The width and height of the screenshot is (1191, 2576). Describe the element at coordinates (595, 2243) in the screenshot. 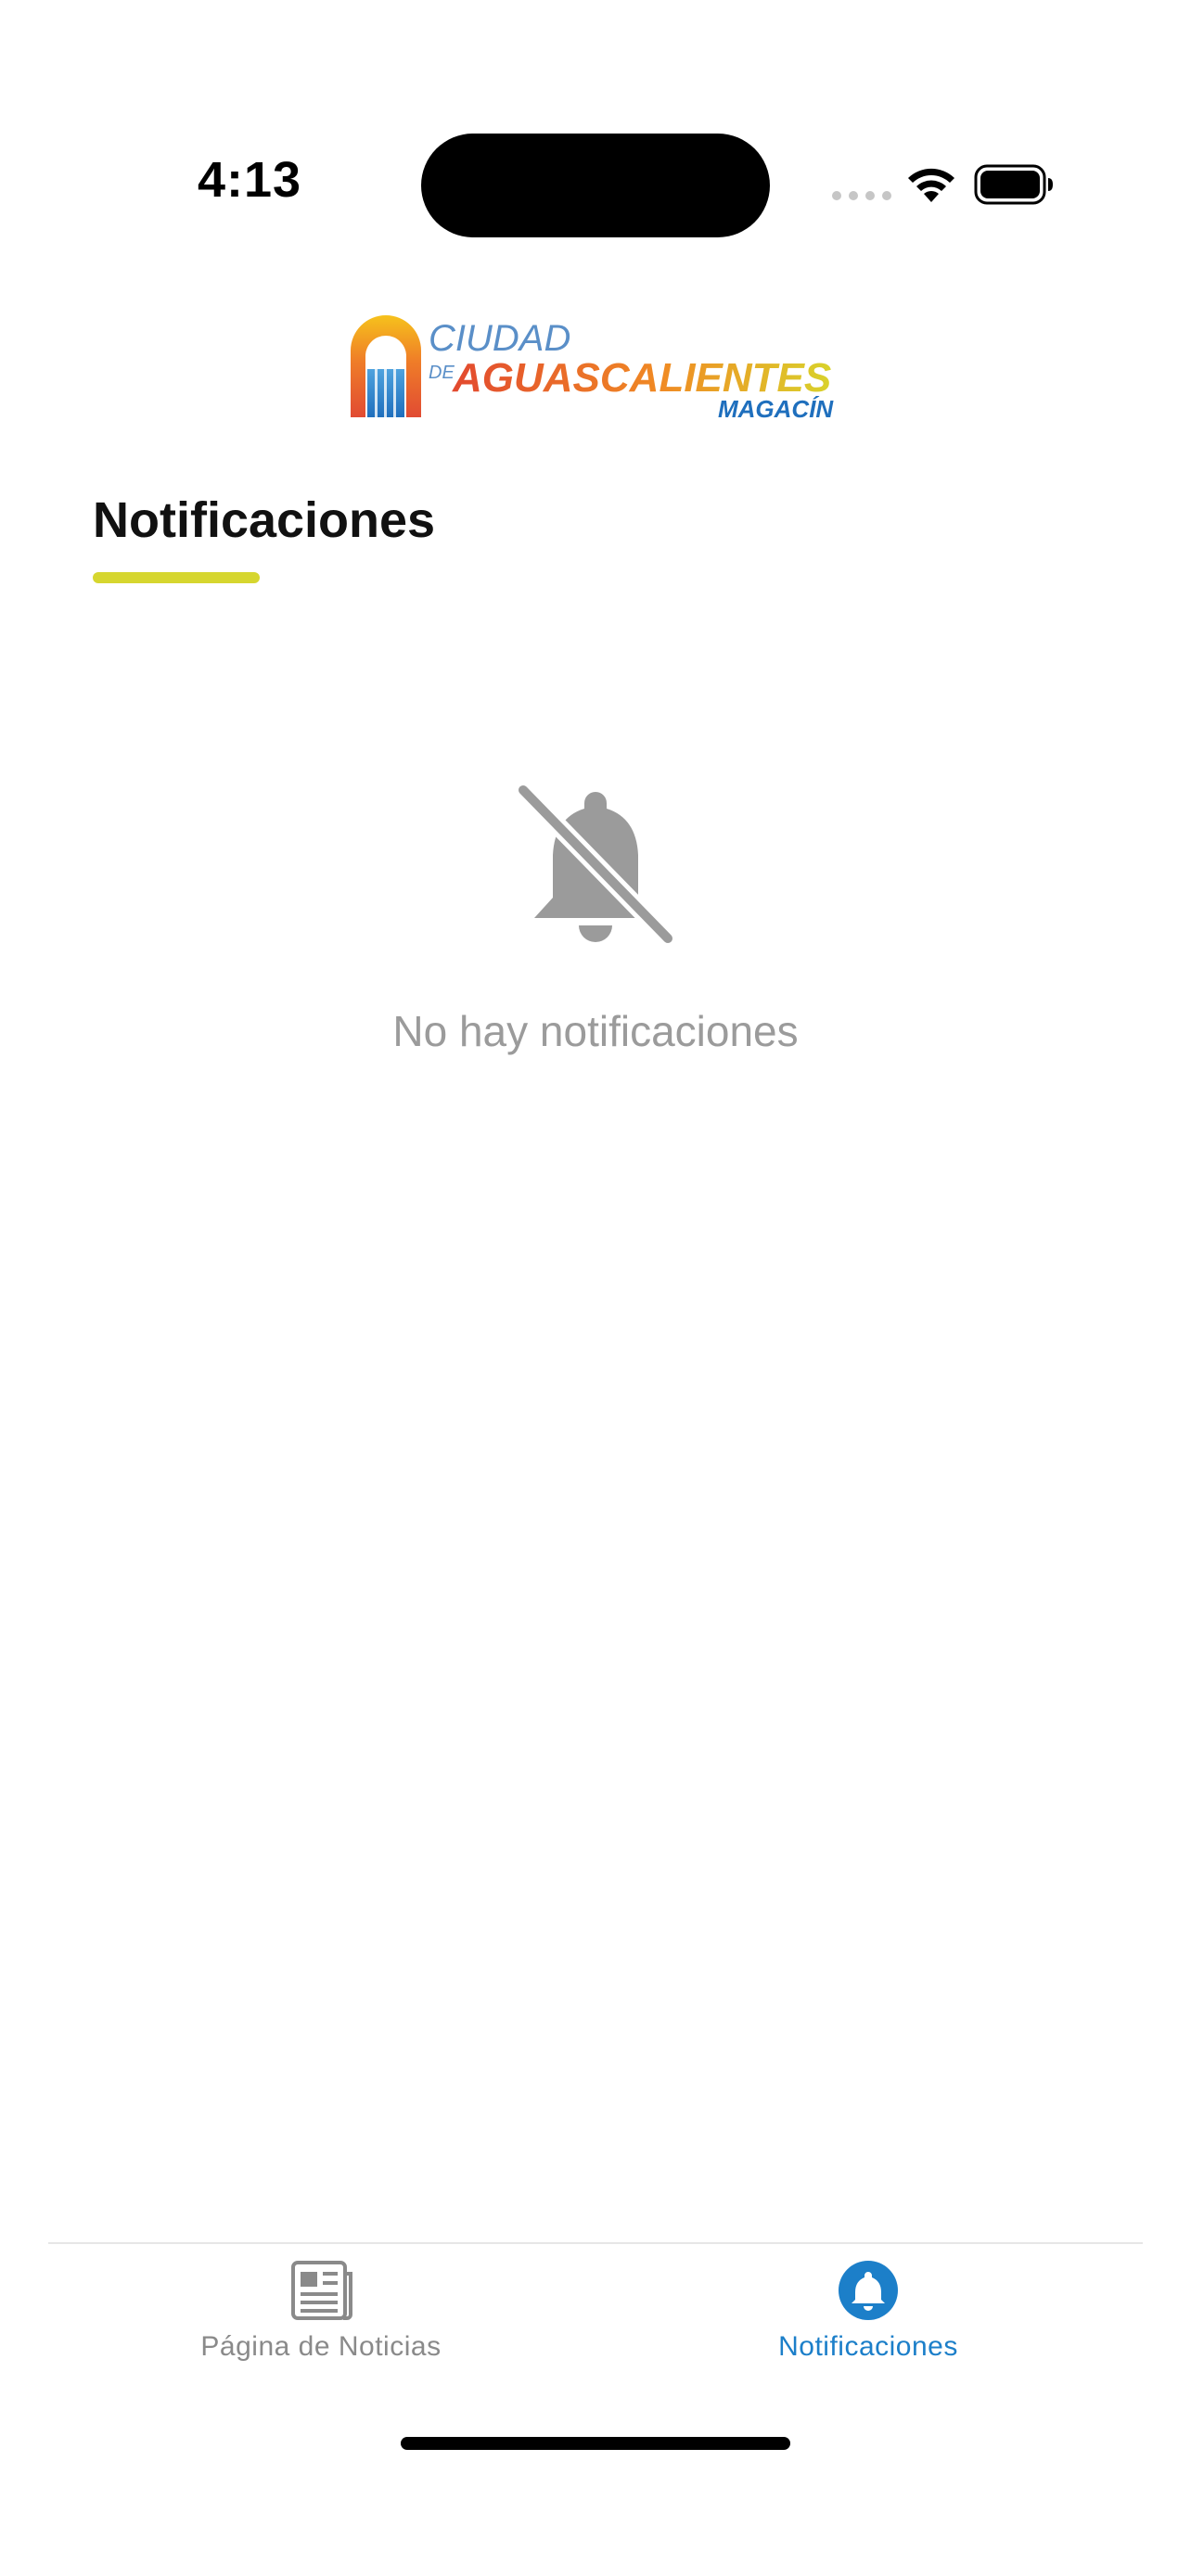

I see `tab-bar-divider` at that location.